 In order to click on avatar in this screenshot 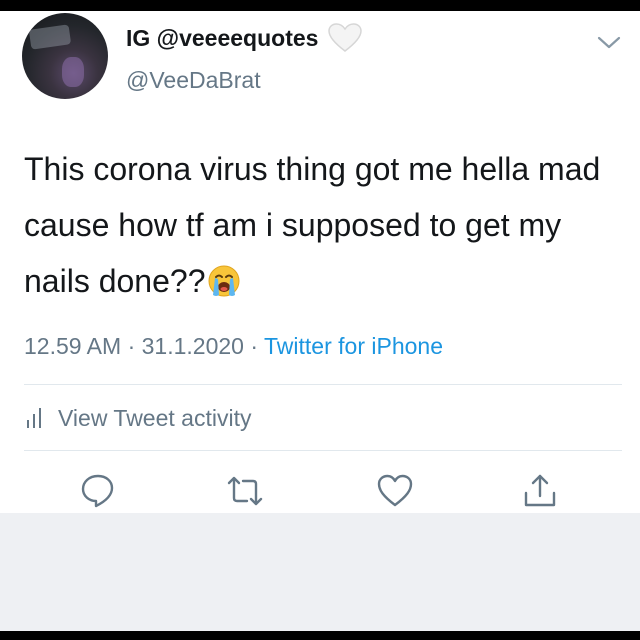, I will do `click(65, 56)`.